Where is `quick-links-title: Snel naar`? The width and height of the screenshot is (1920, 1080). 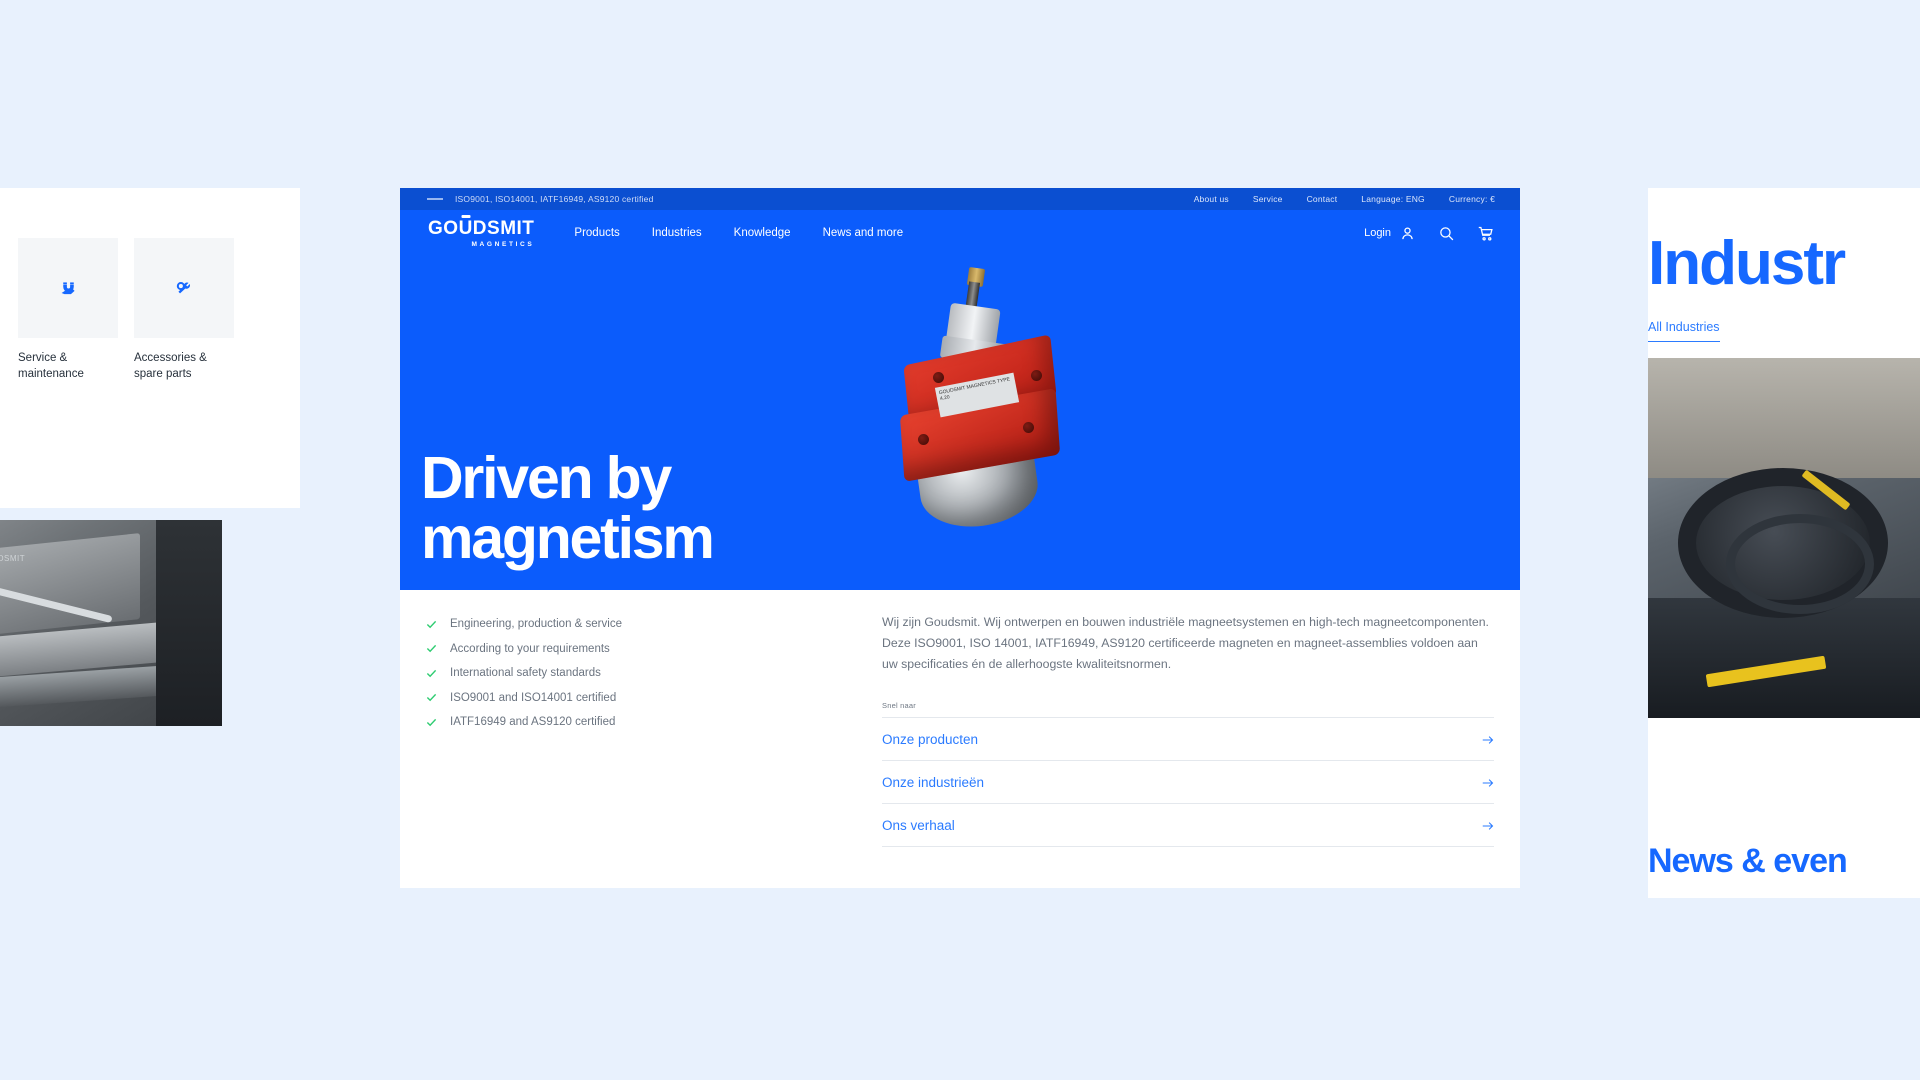 quick-links-title: Snel naar is located at coordinates (899, 706).